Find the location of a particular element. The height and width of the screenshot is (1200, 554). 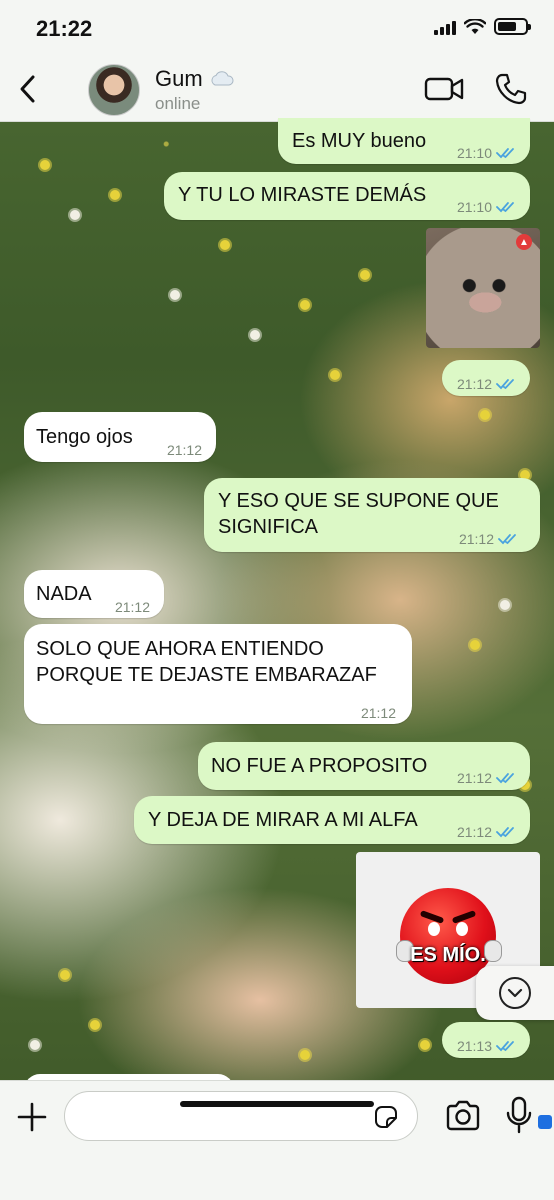

message-bubble-outgoing: NO FUE A PROPOSITO 21:12 is located at coordinates (364, 766).